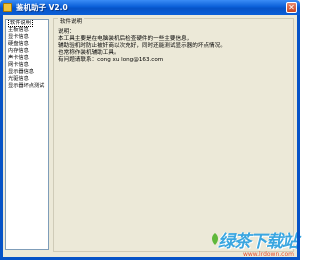 Image resolution: width=320 pixels, height=260 pixels. What do you see at coordinates (66, 32) in the screenshot?
I see `help-line: 说明：` at bounding box center [66, 32].